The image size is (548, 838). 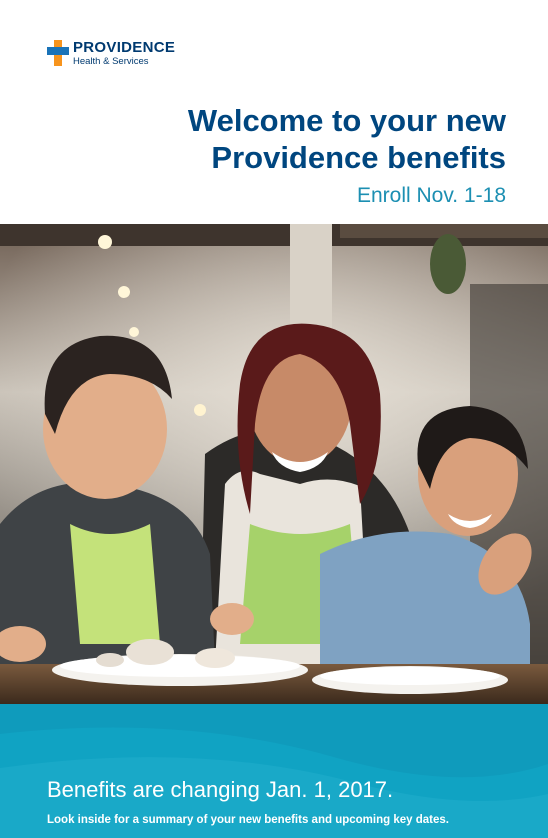 What do you see at coordinates (124, 47) in the screenshot?
I see `logo-name: PROVIDENCE` at bounding box center [124, 47].